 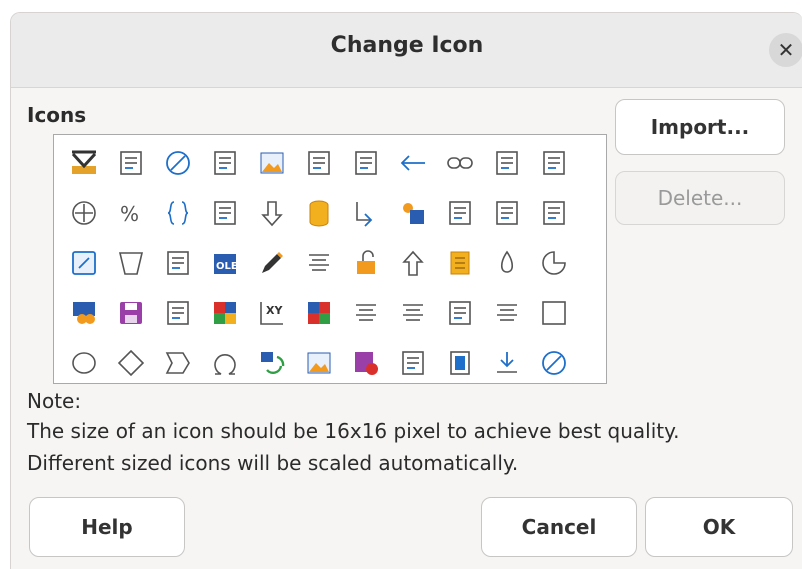 What do you see at coordinates (554, 263) in the screenshot?
I see `pie-icon` at bounding box center [554, 263].